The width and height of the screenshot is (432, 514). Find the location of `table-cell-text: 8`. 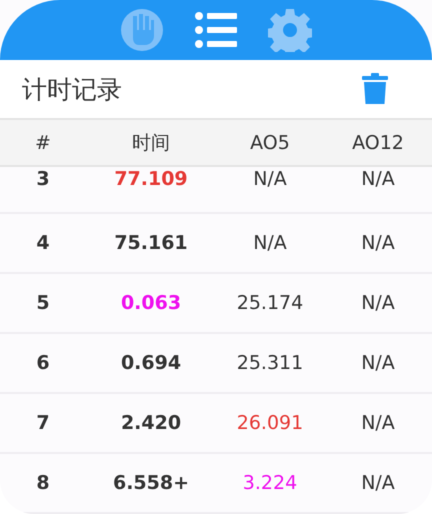

table-cell-text: 8 is located at coordinates (43, 483).